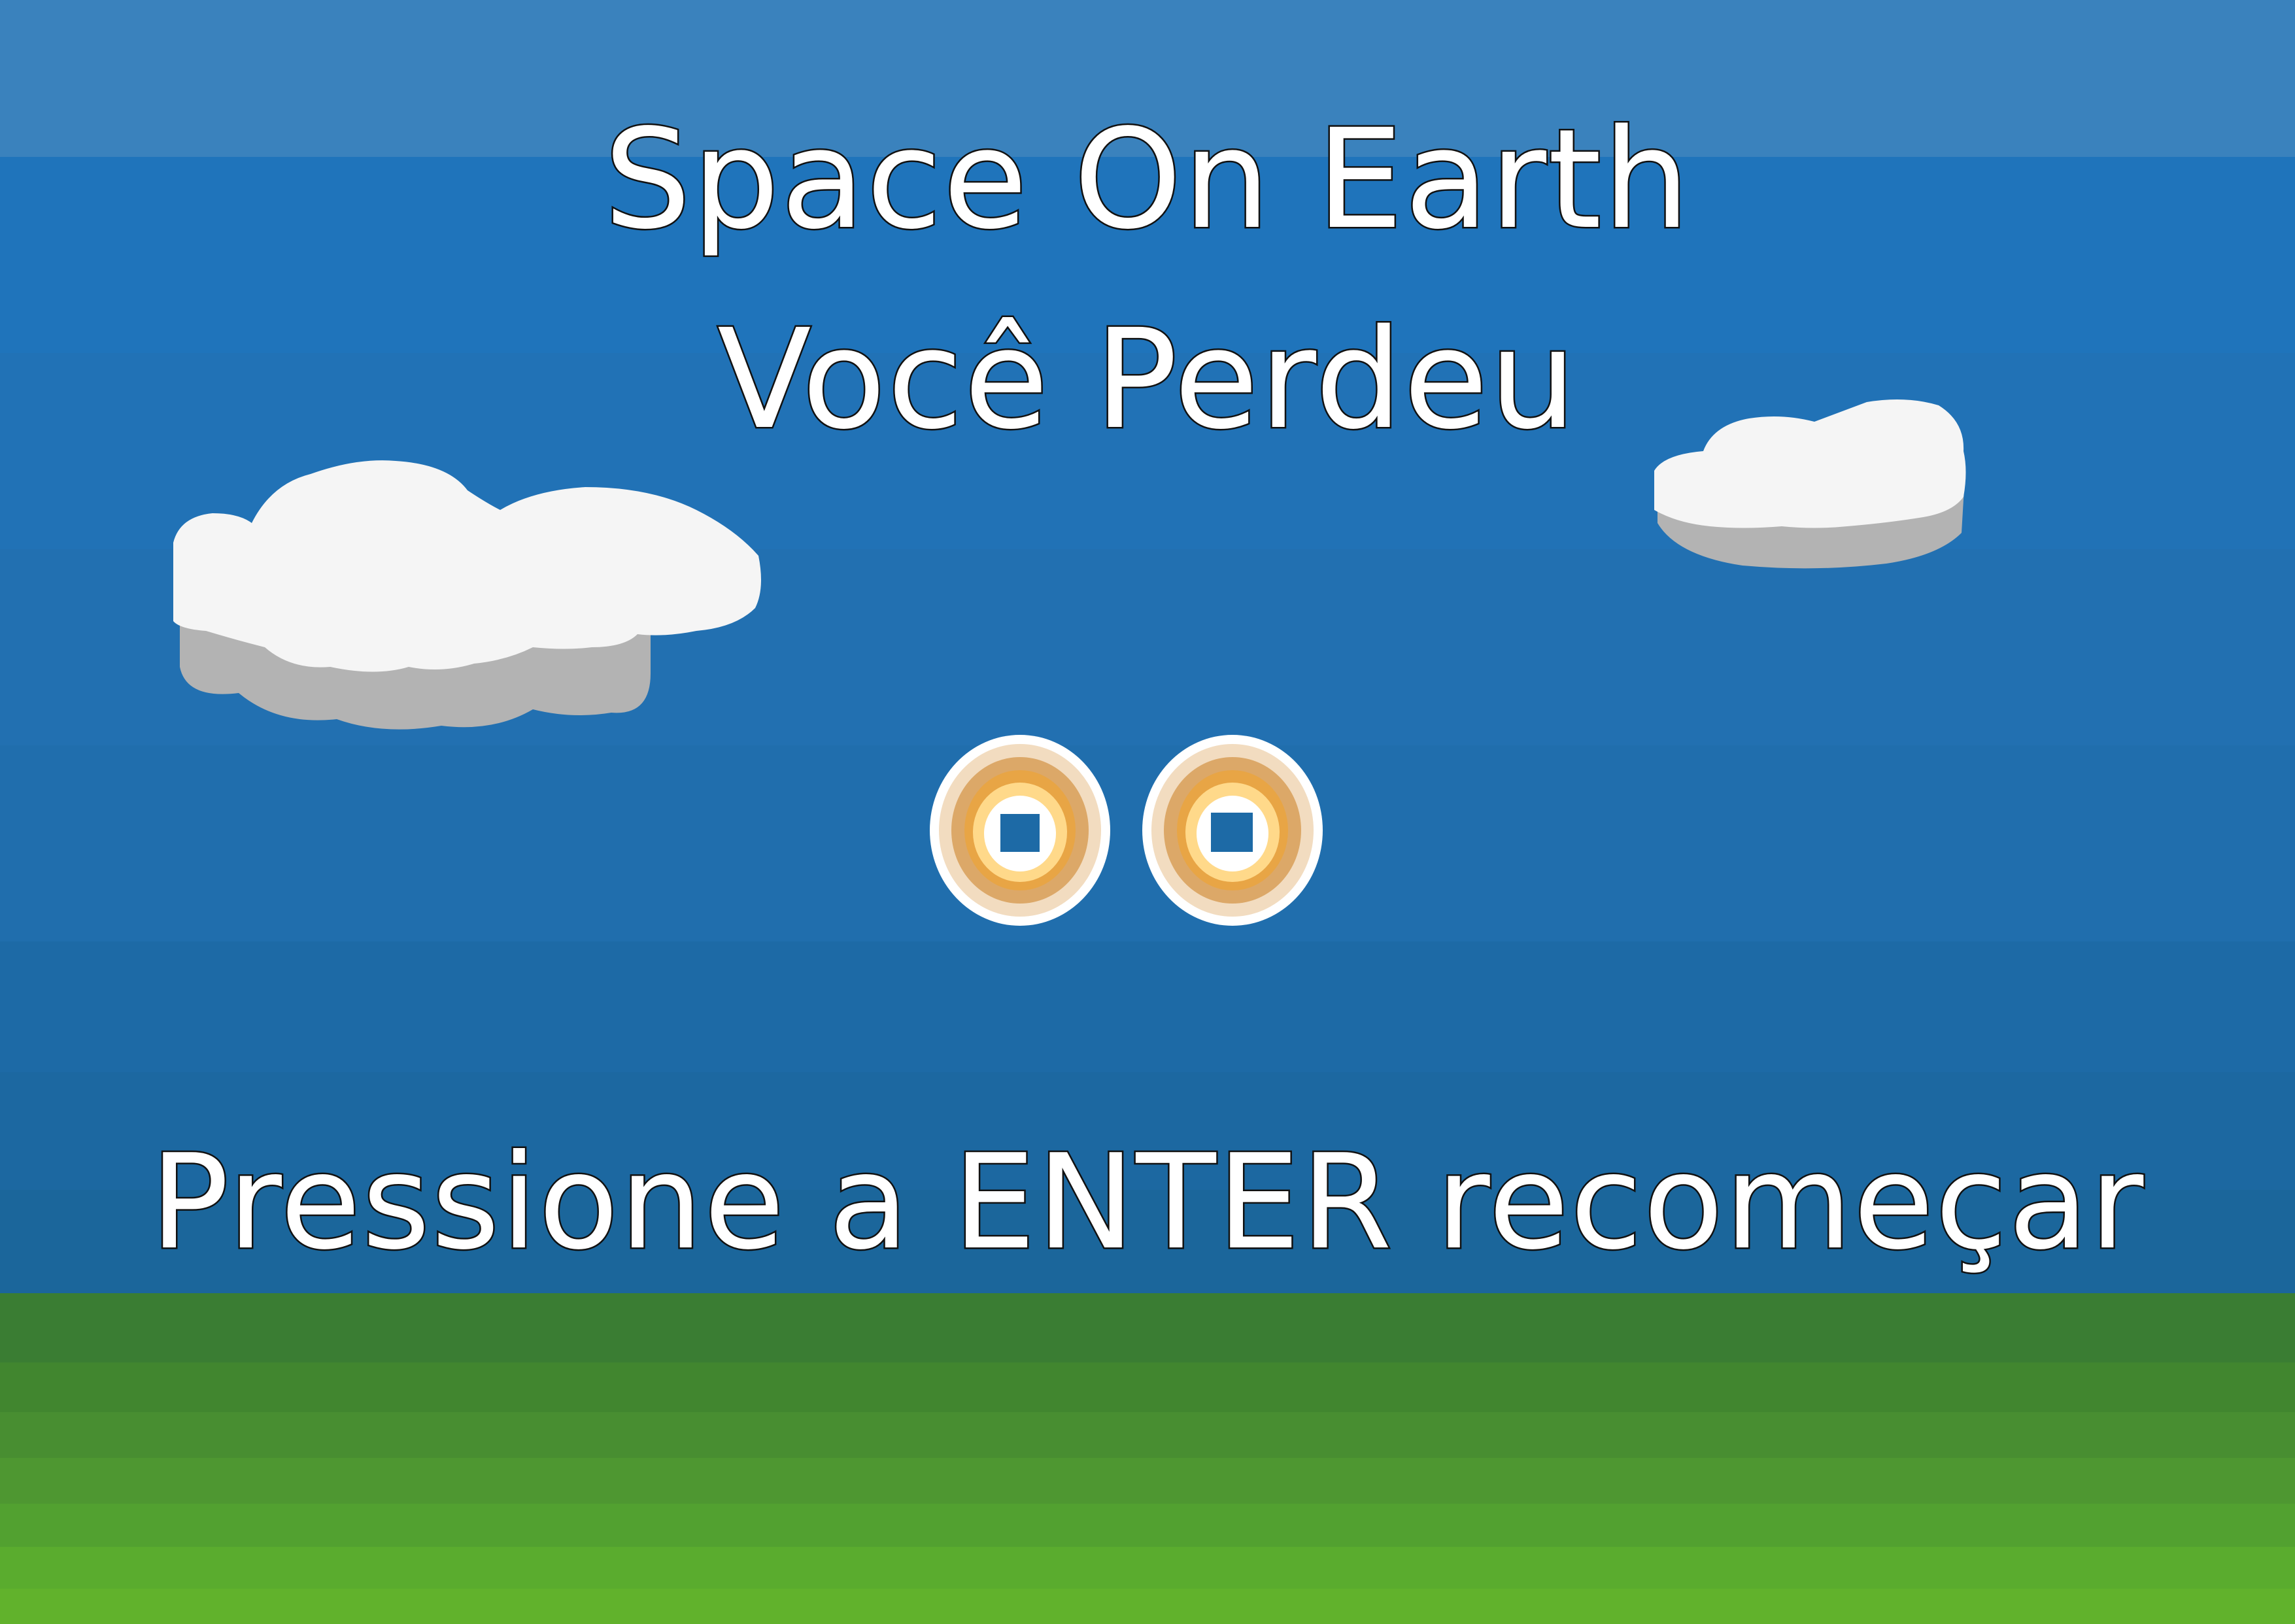 Image resolution: width=2295 pixels, height=1624 pixels. I want to click on game-over-status: Você Perdeu, so click(1147, 380).